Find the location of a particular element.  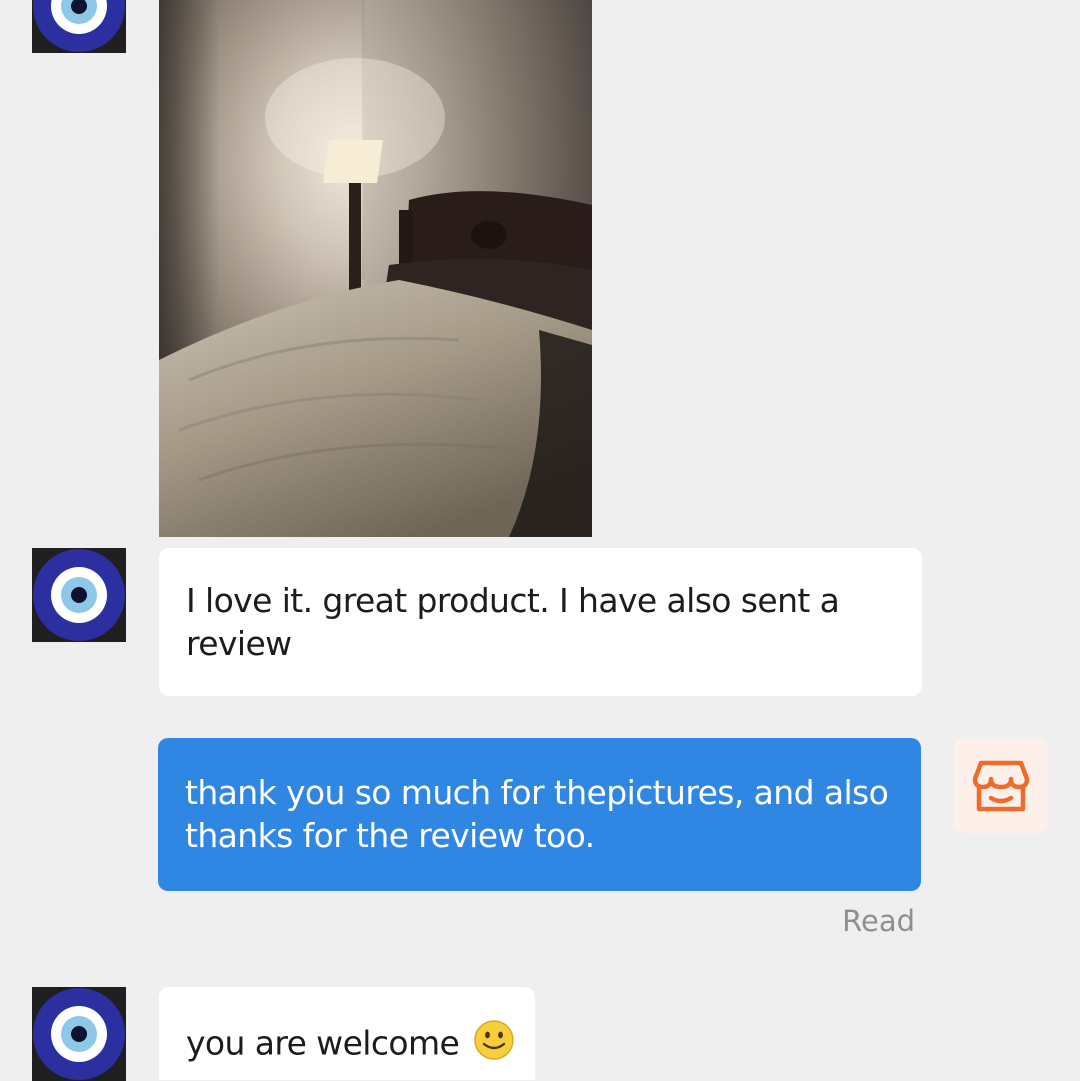

incoming-message-bubble: you are welcome is located at coordinates (347, 1033).